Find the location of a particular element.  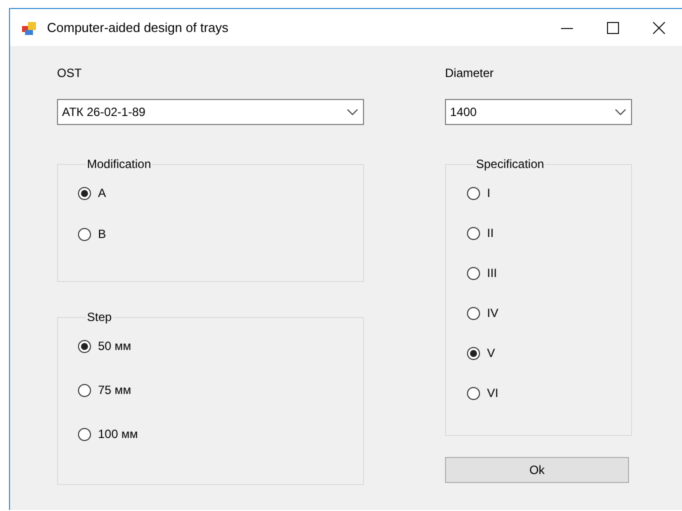

radio-option: V is located at coordinates (481, 353).